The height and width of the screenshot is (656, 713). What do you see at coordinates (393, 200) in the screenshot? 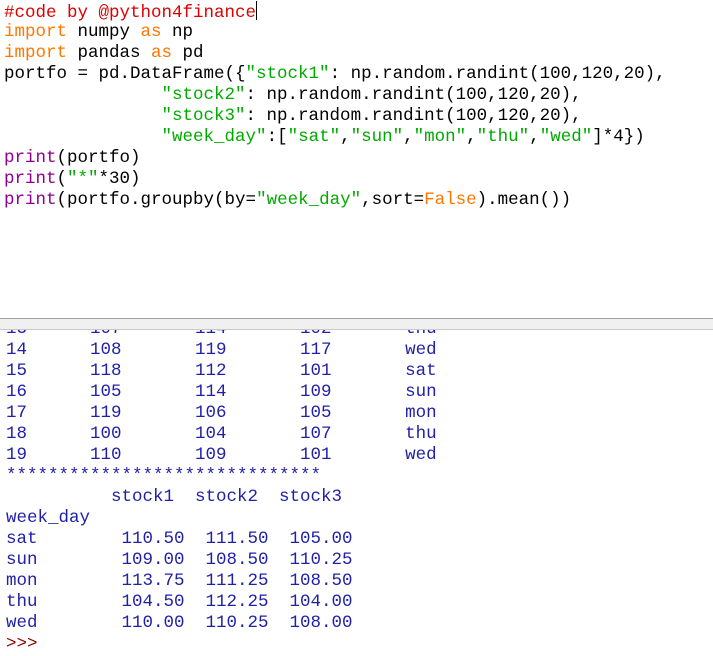
I see `code-token: ,sort=` at bounding box center [393, 200].